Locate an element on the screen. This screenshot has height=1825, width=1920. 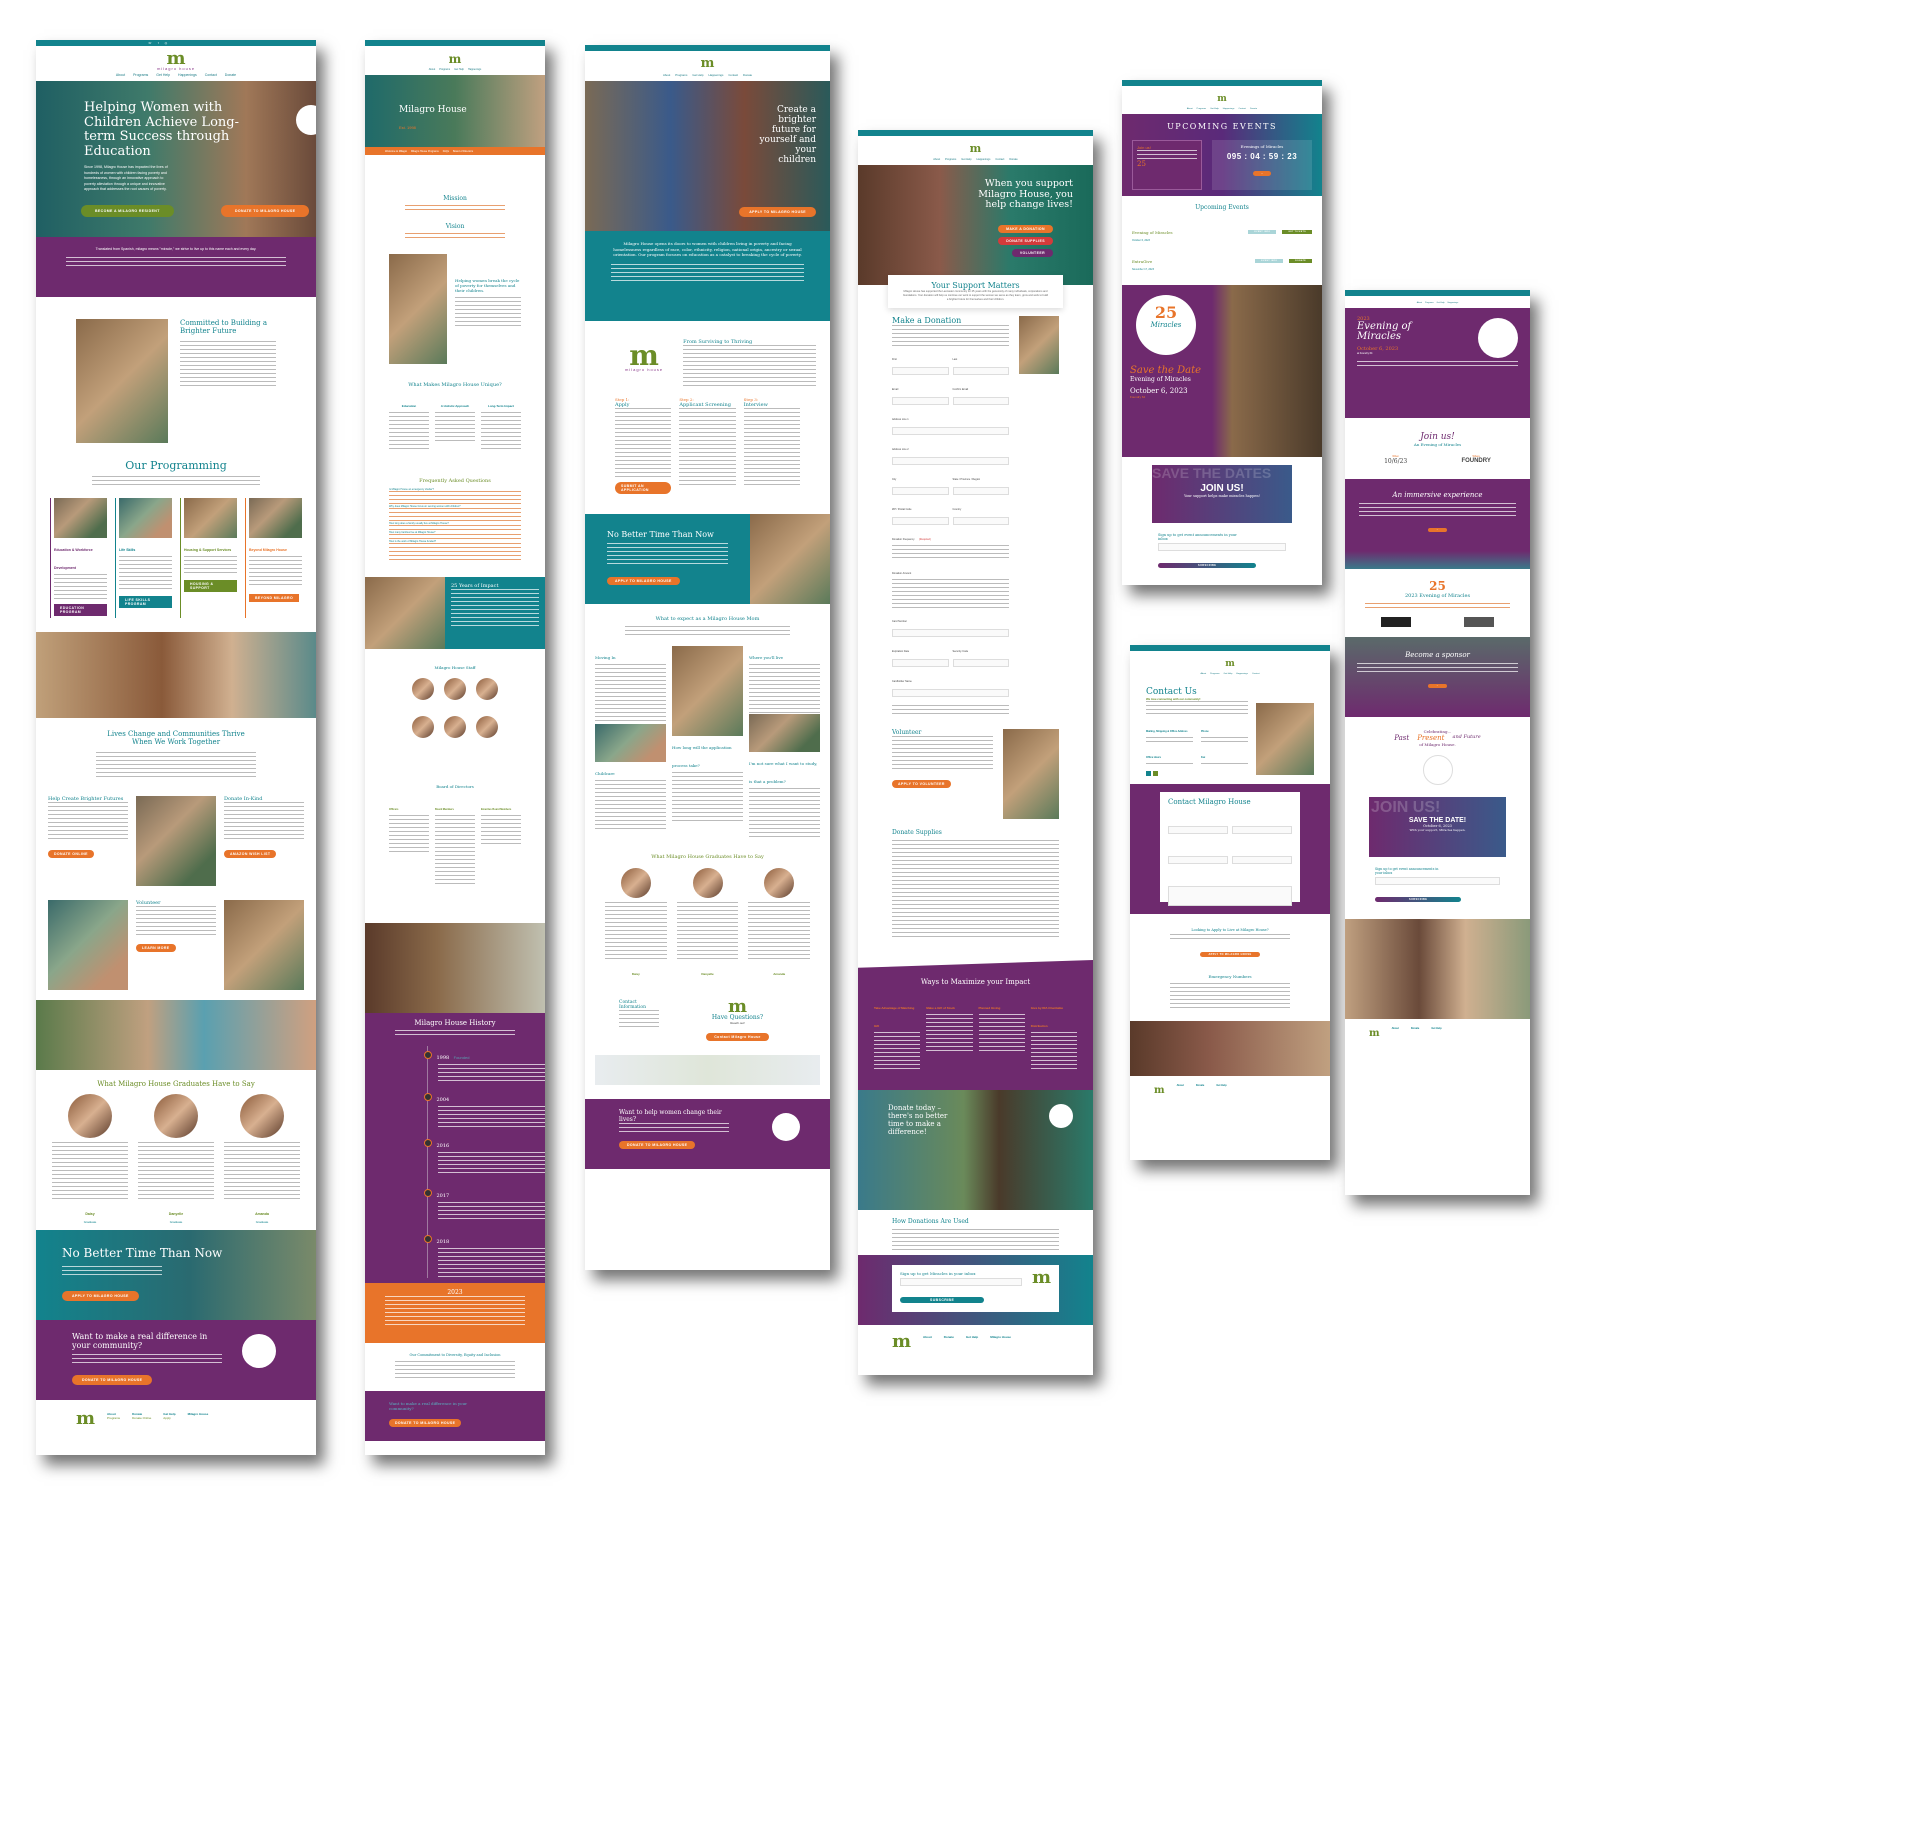
countdown-button: → is located at coordinates (1262, 173).